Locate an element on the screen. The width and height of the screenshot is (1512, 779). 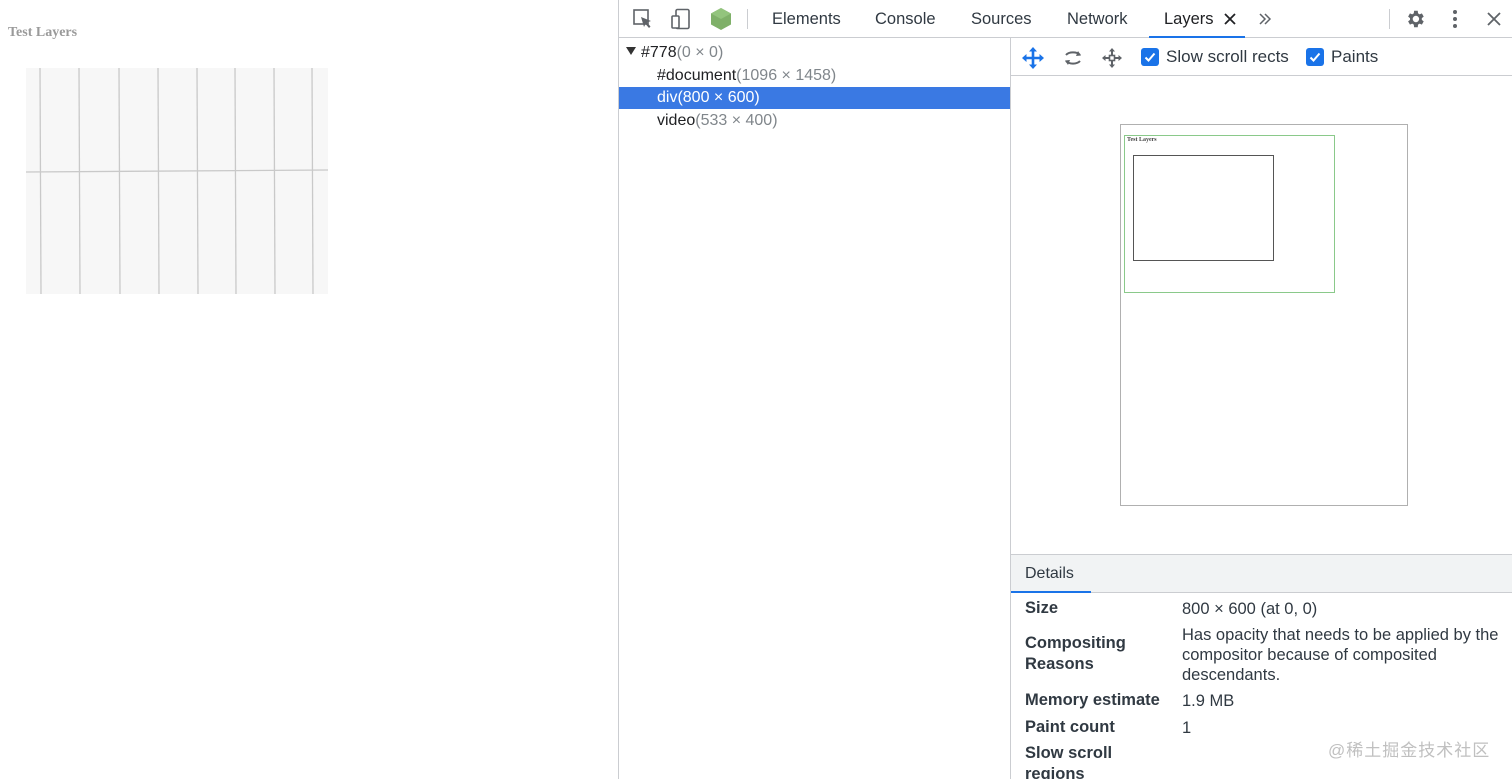
detail-key-memory-estimate: Memory estimate is located at coordinates (1092, 700).